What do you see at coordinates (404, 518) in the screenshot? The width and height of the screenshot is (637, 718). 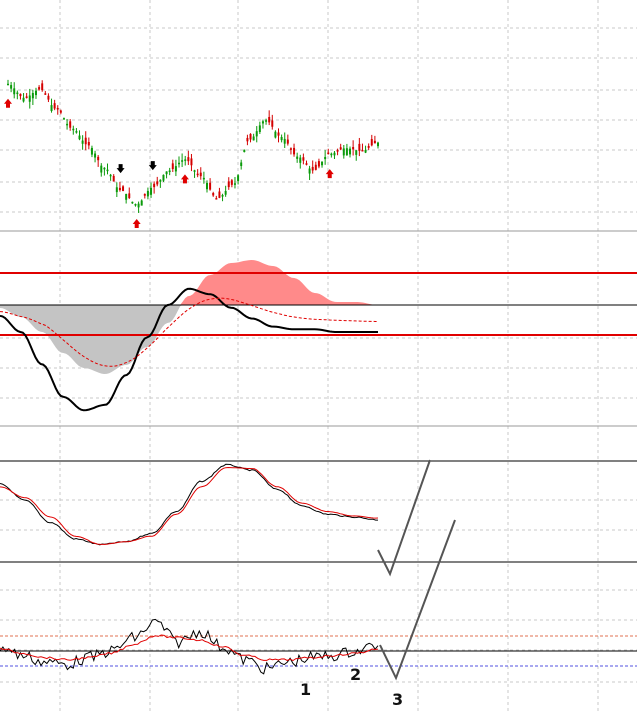 I see `annotation-stroke-upper` at bounding box center [404, 518].